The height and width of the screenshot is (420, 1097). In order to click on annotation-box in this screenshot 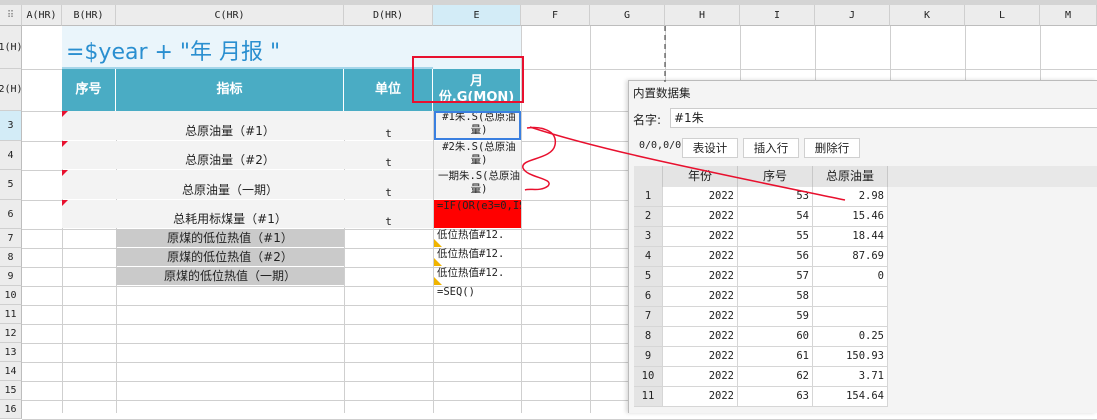, I will do `click(468, 79)`.